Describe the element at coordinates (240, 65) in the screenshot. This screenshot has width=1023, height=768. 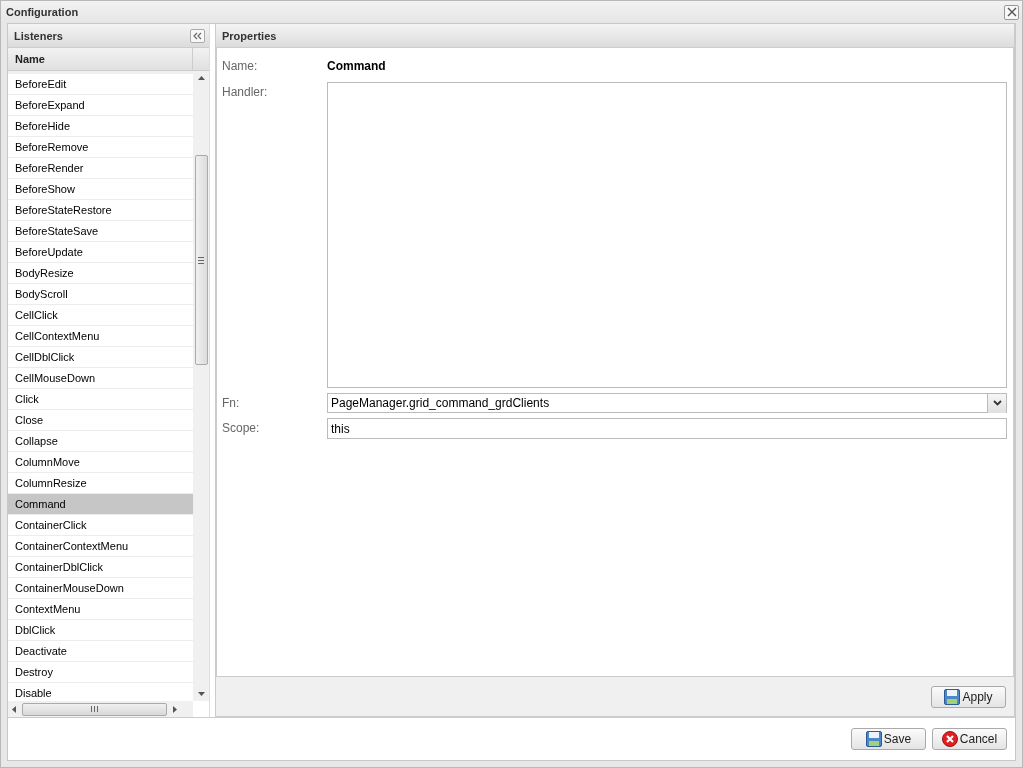
I see `field-label: Name:` at that location.